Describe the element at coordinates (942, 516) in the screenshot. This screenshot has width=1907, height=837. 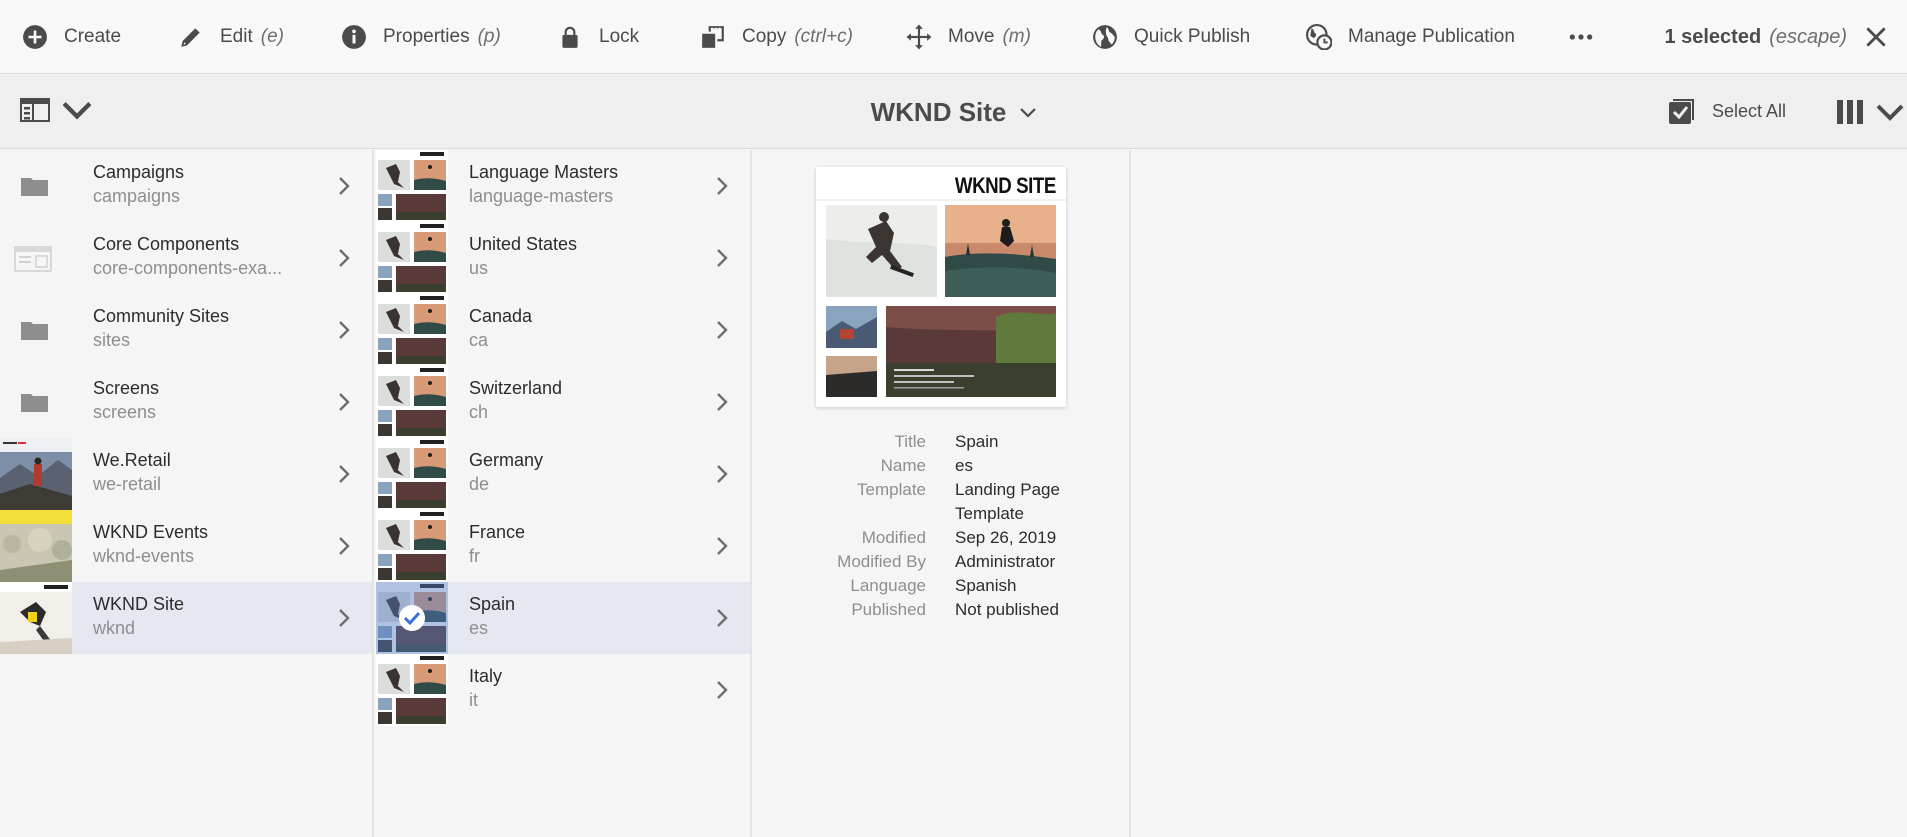
I see `property-row: Template` at that location.